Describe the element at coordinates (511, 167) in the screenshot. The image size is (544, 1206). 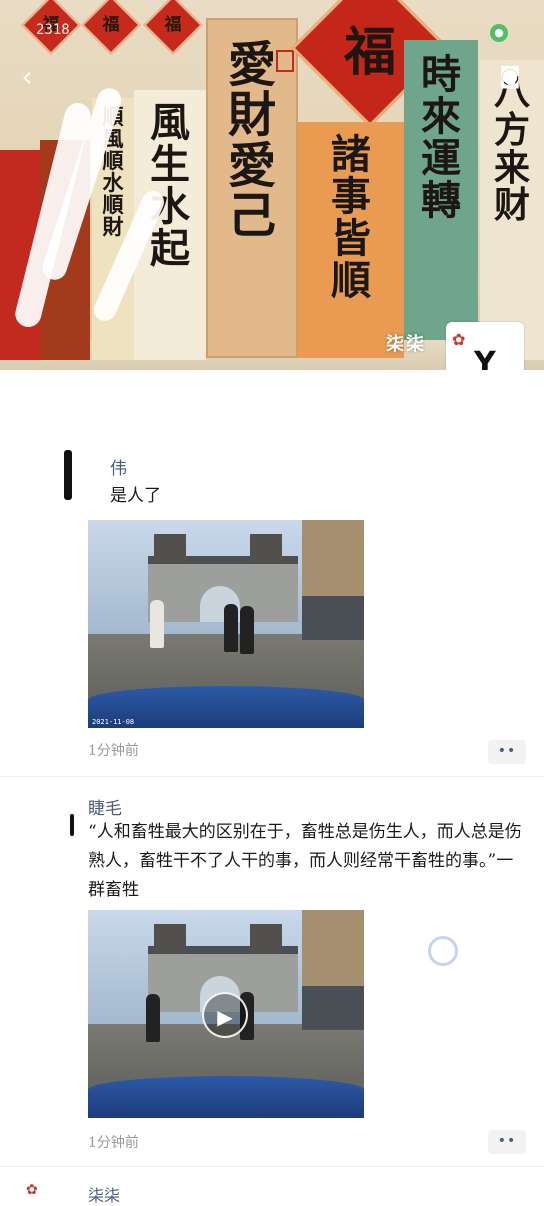
I see `scroll-char: 来` at that location.